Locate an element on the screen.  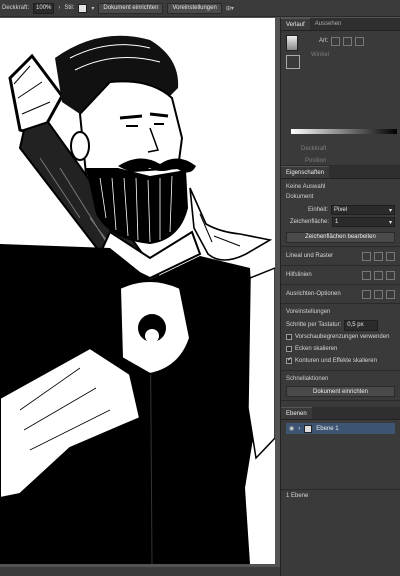
ear is located at coordinates (80, 146).